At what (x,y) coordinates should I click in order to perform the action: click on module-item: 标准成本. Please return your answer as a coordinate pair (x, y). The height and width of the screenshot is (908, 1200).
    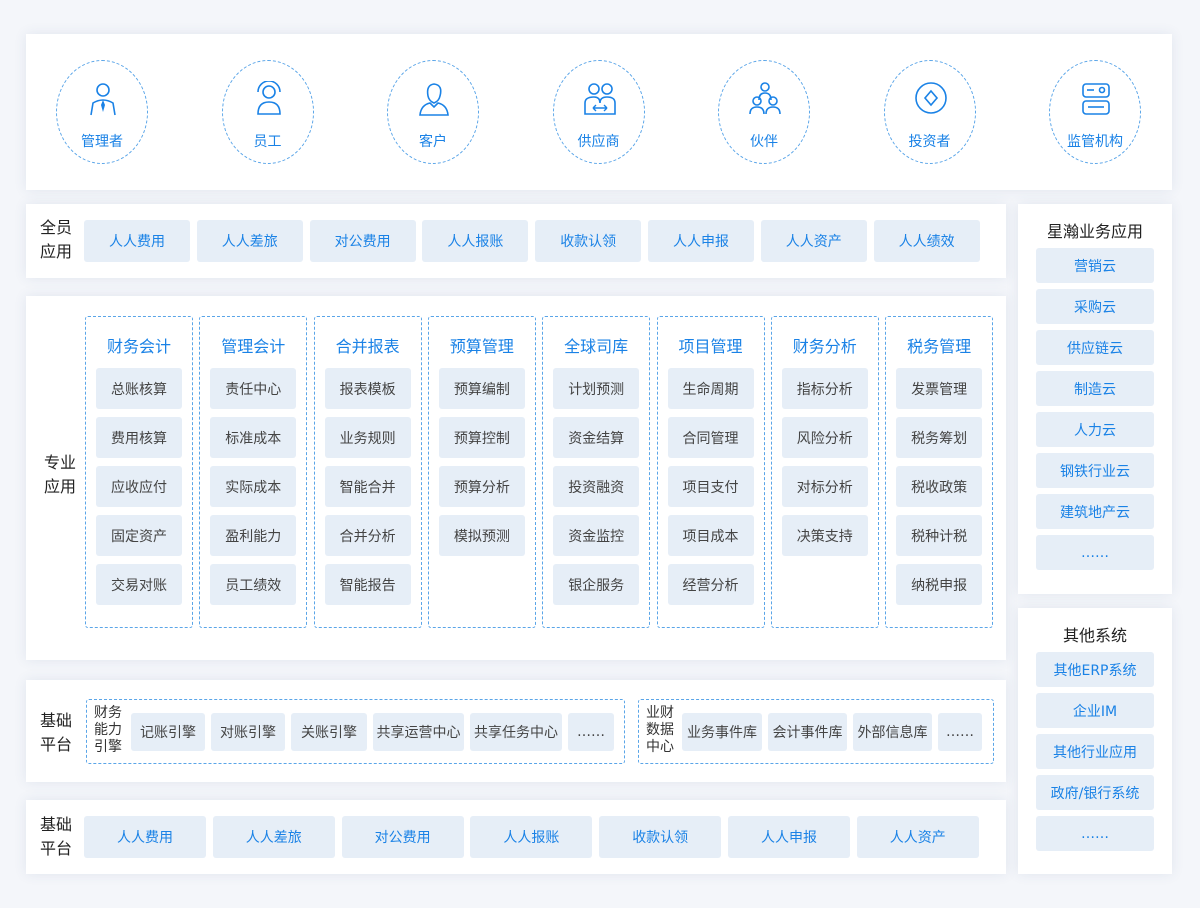
    Looking at the image, I should click on (253, 437).